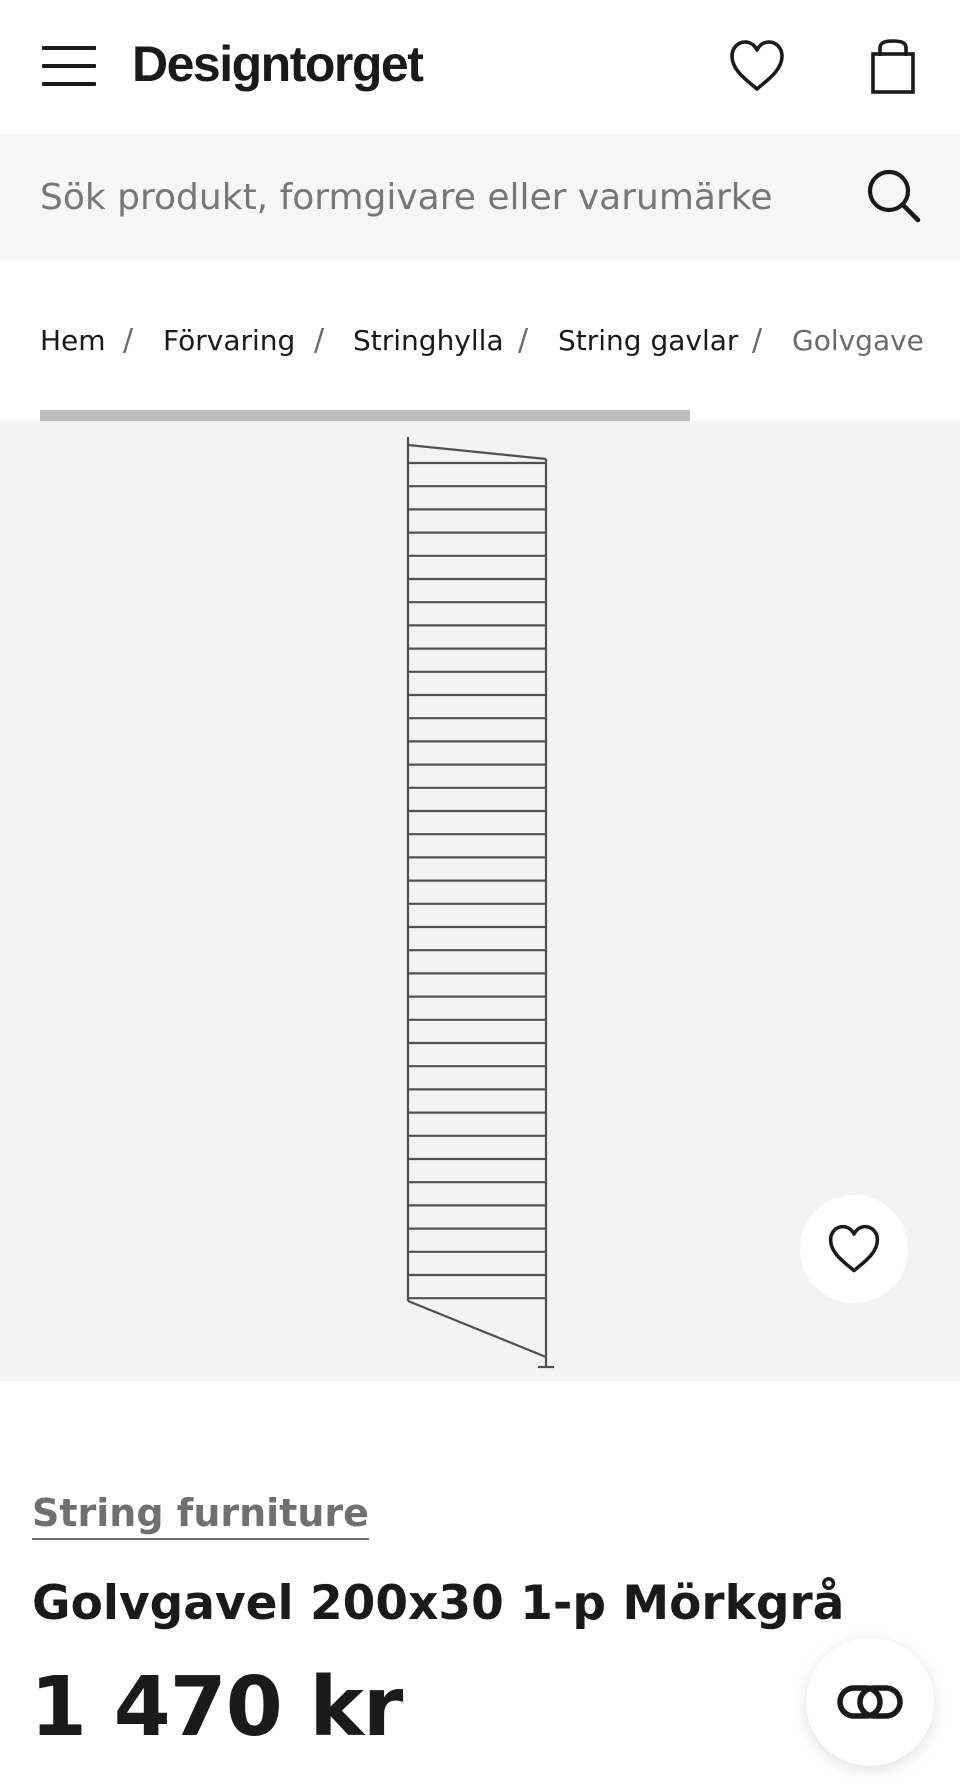  What do you see at coordinates (428, 341) in the screenshot?
I see `breadcrumb-item-stringhylla: Stringhylla` at bounding box center [428, 341].